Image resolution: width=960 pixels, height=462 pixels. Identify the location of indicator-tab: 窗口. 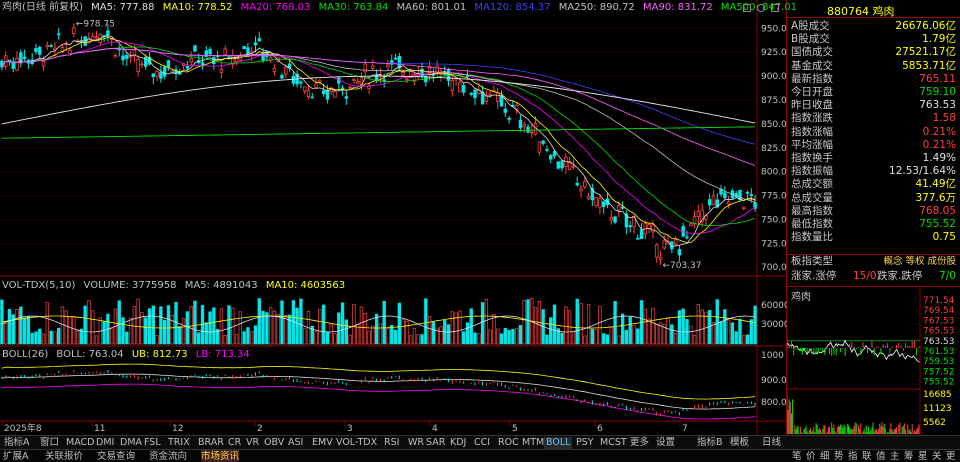
(49, 443).